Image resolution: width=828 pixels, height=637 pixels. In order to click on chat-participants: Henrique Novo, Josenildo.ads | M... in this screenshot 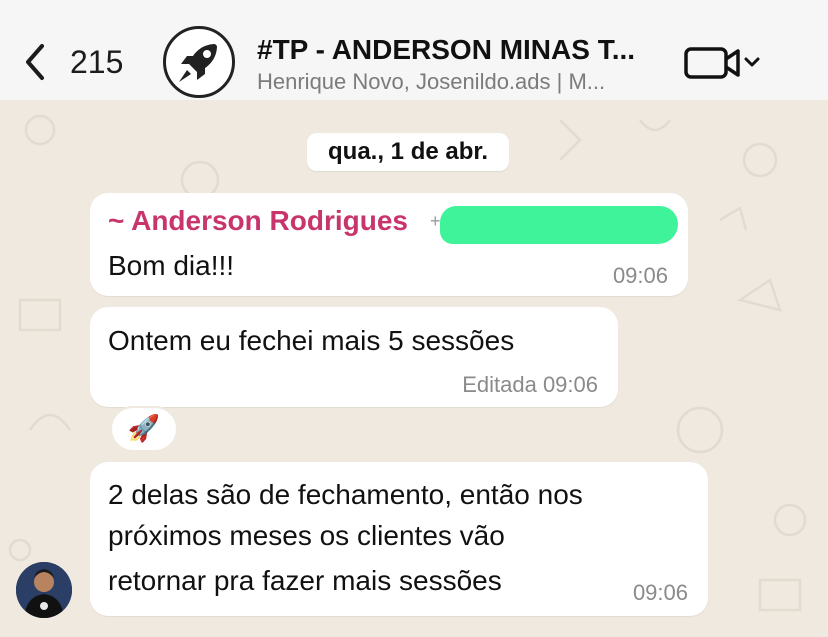, I will do `click(431, 82)`.